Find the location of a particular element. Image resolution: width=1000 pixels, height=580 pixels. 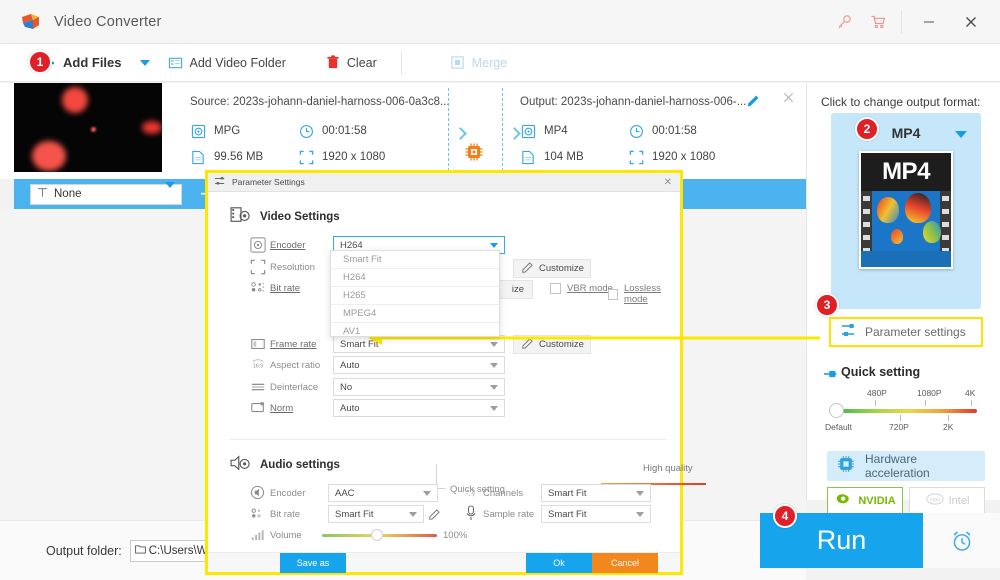

encoder-option-smart-fit: Smart Fit is located at coordinates (415, 260).